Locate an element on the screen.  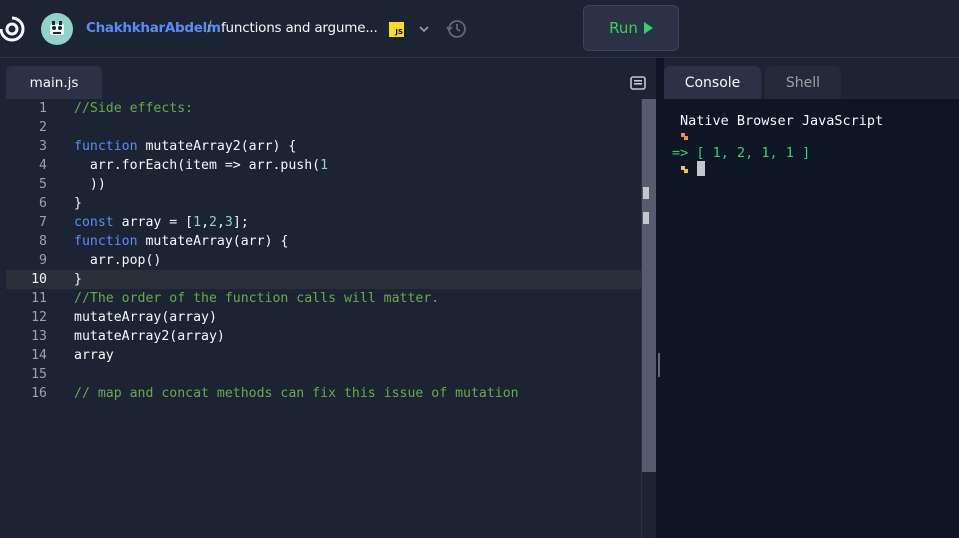
line-number: 14 is located at coordinates (39, 355).